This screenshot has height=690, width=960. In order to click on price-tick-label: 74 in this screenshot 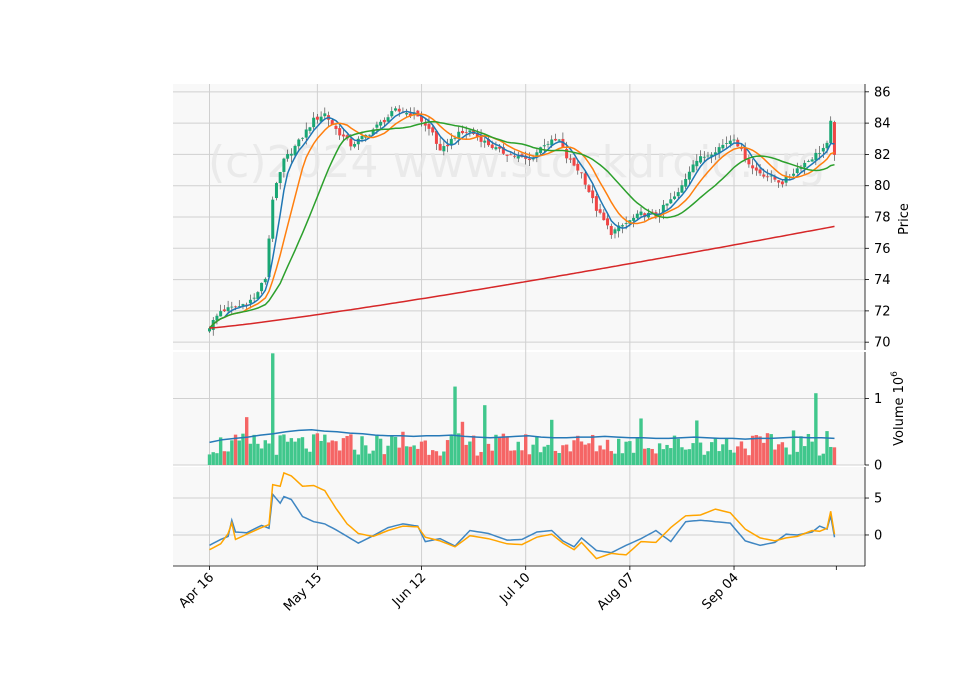, I will do `click(882, 280)`.